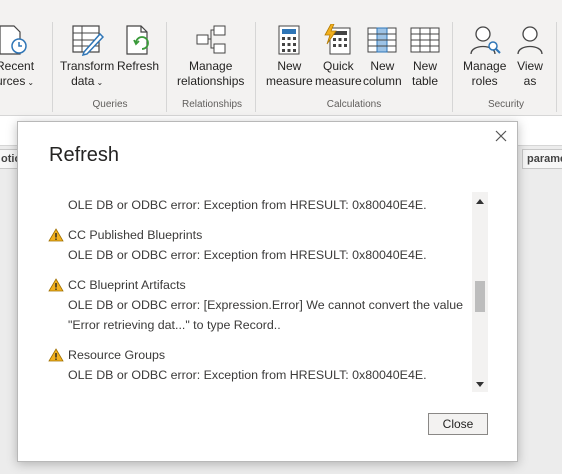 This screenshot has width=562, height=474. I want to click on view-as-label-2: as, so click(530, 81).